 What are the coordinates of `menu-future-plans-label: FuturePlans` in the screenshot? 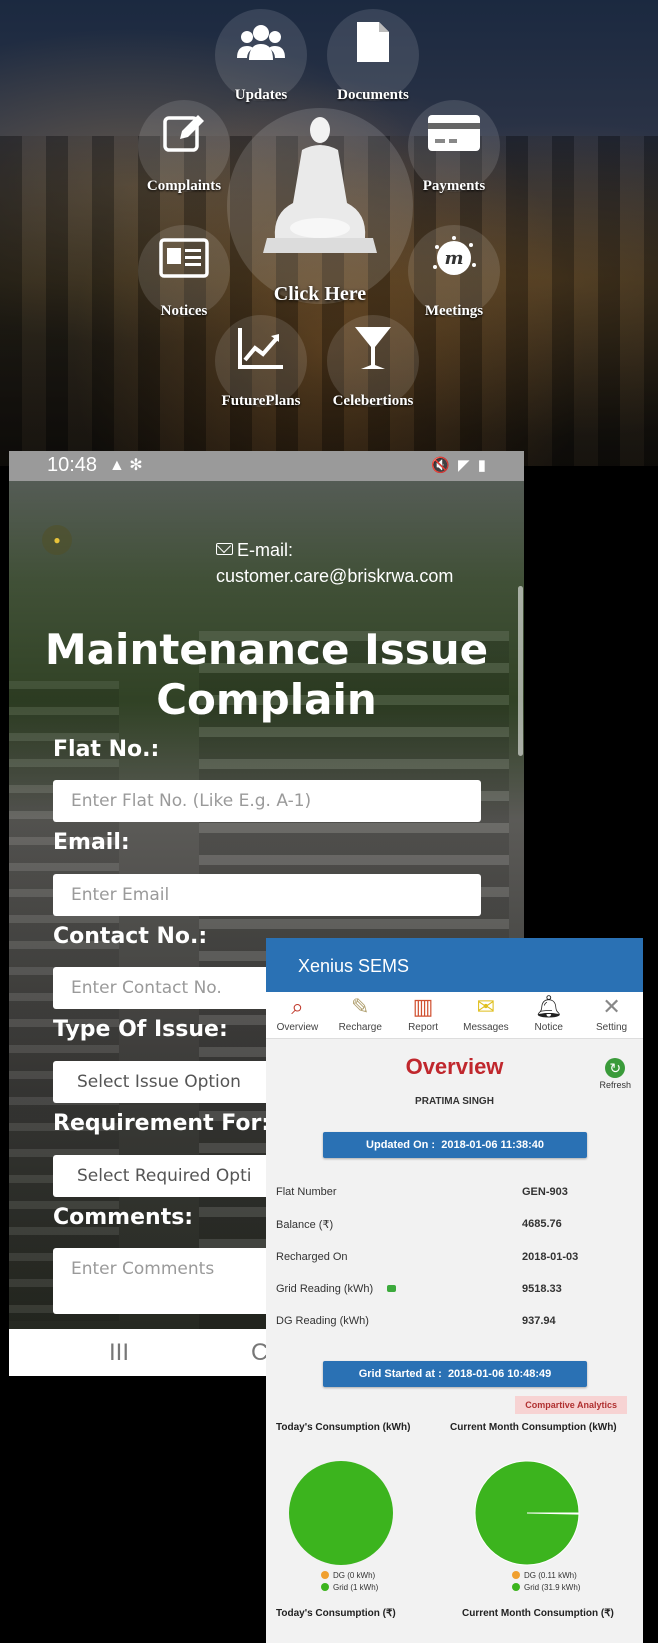 It's located at (261, 401).